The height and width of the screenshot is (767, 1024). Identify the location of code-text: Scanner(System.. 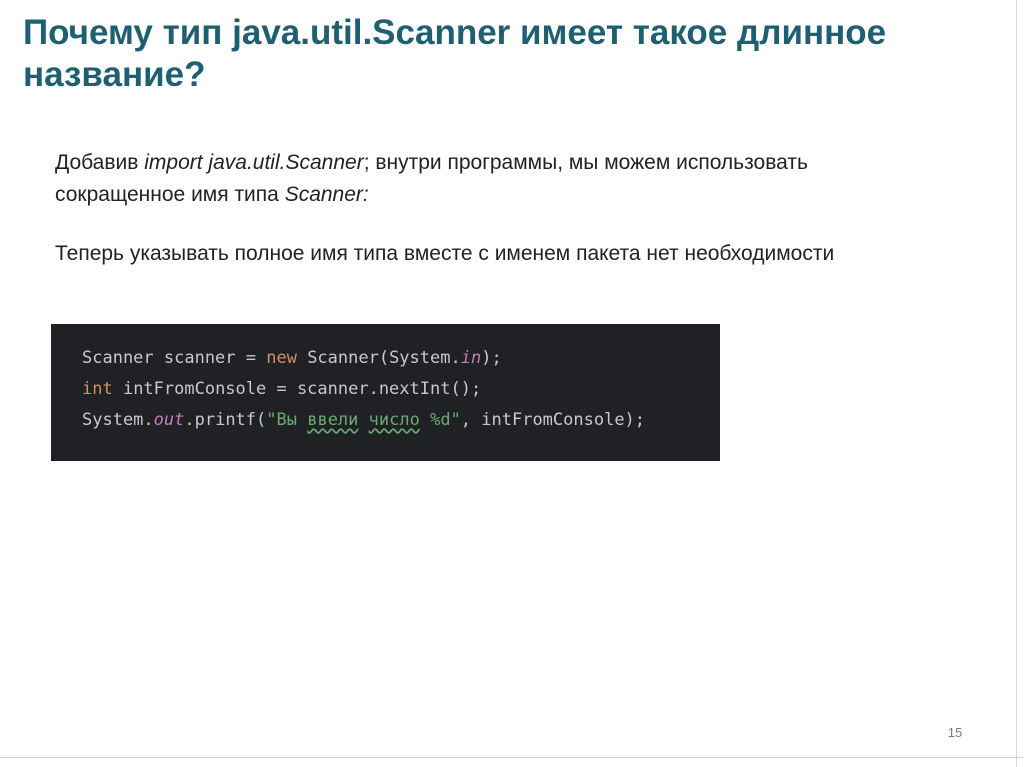
(378, 358).